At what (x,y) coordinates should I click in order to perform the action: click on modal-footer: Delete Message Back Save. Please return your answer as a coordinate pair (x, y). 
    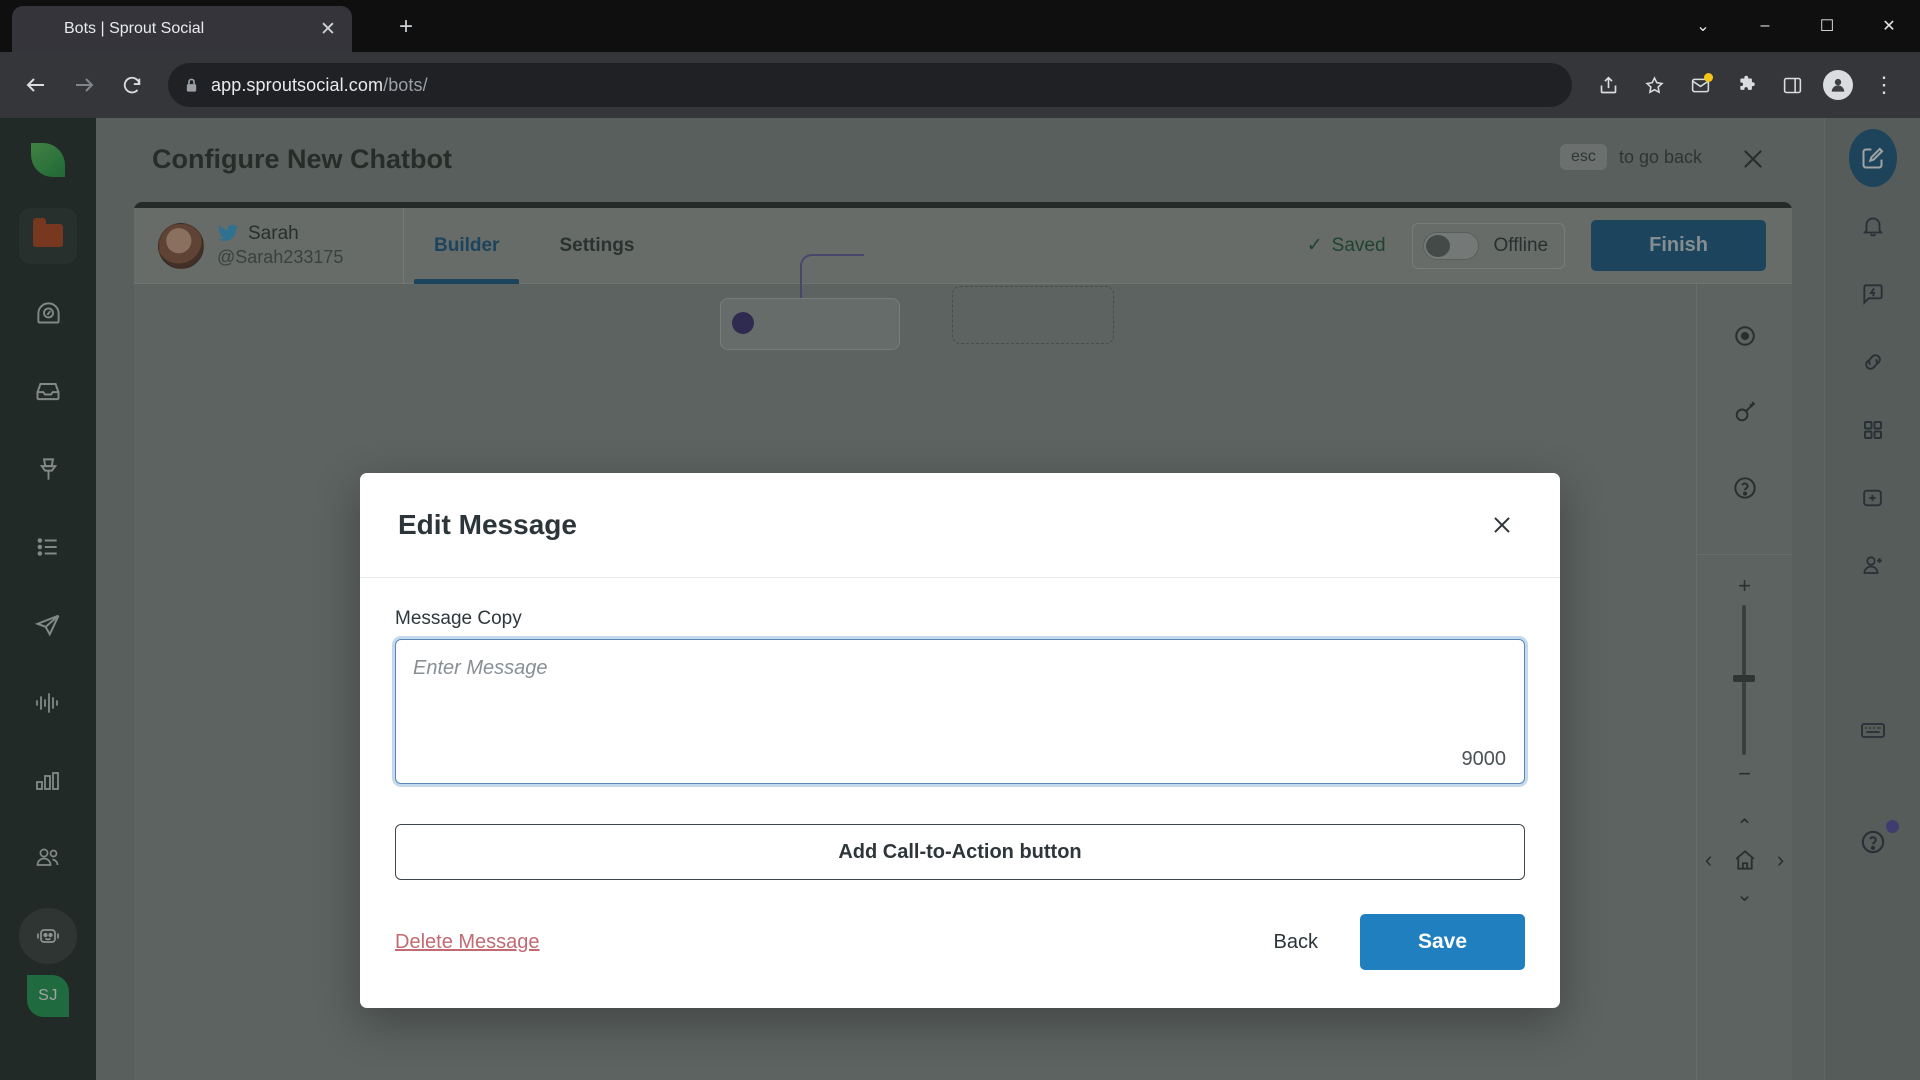
    Looking at the image, I should click on (960, 944).